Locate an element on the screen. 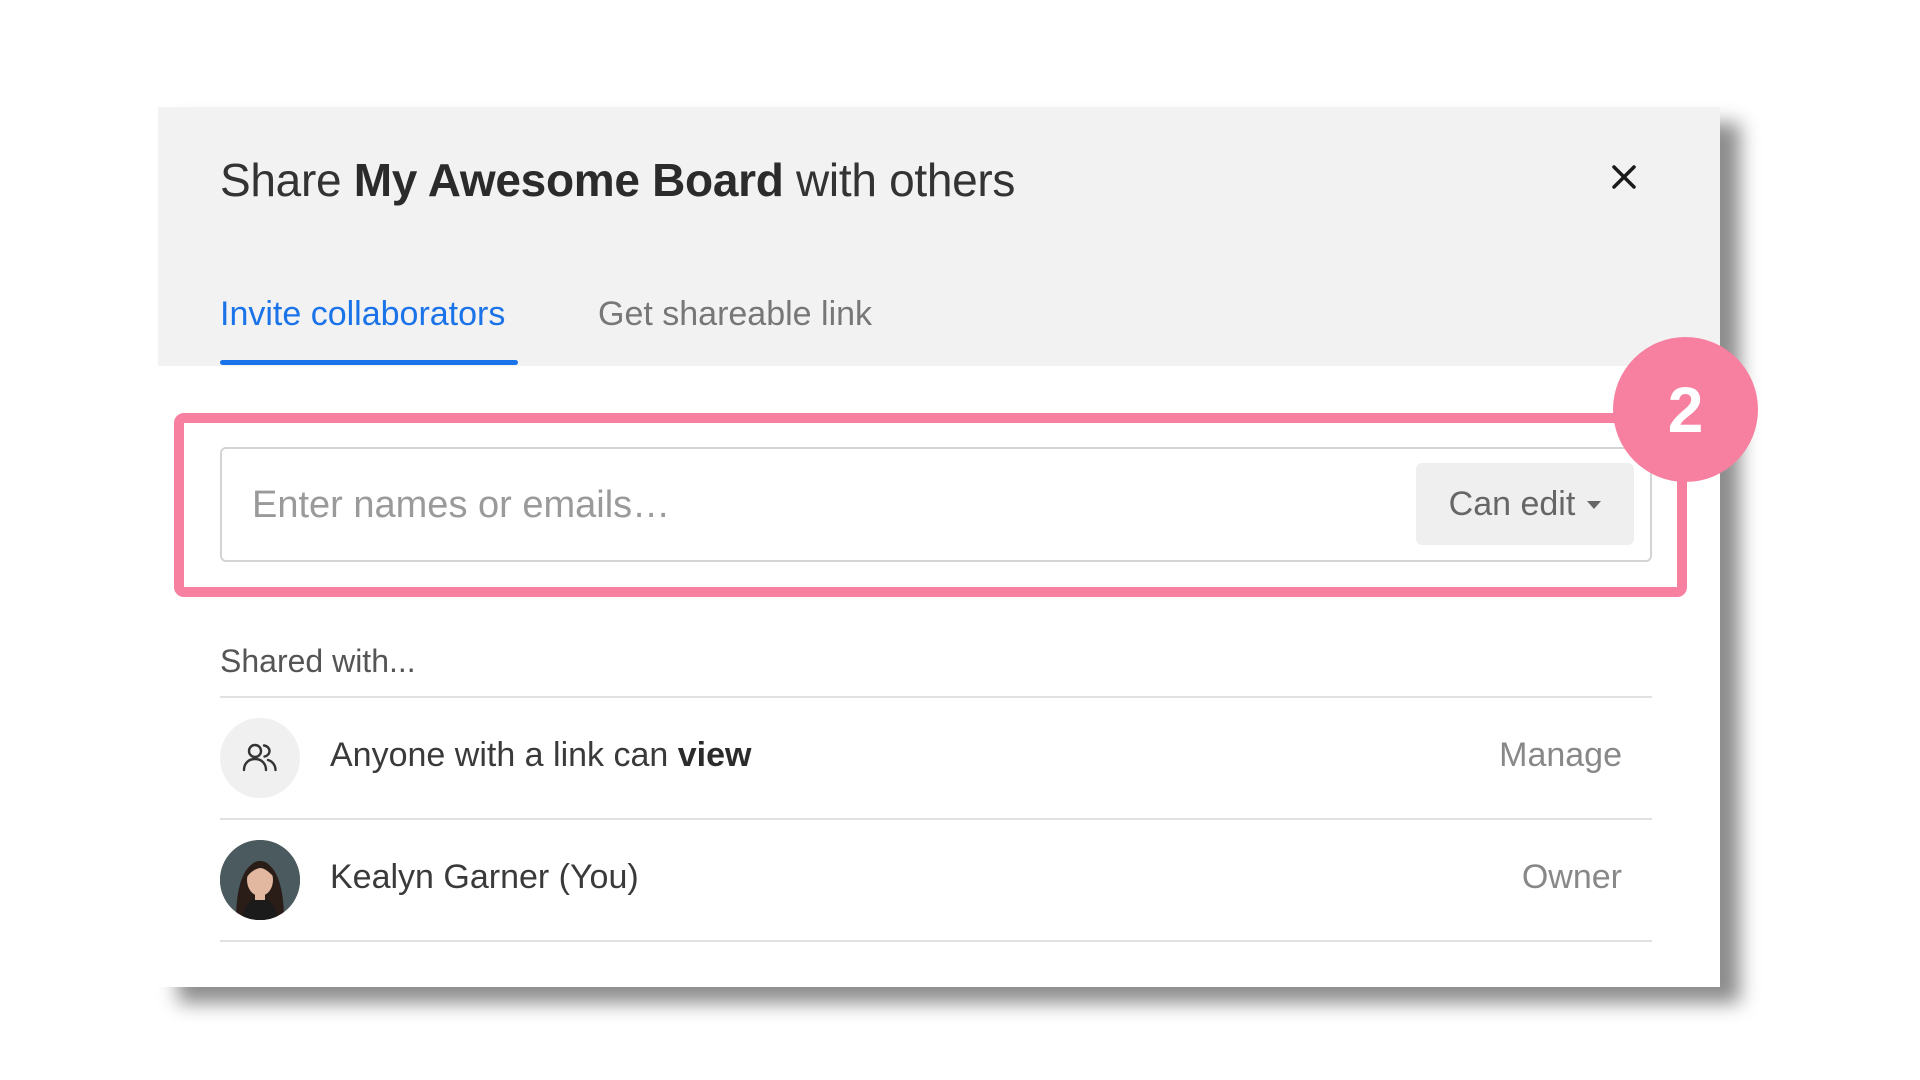  close-icon is located at coordinates (1624, 177).